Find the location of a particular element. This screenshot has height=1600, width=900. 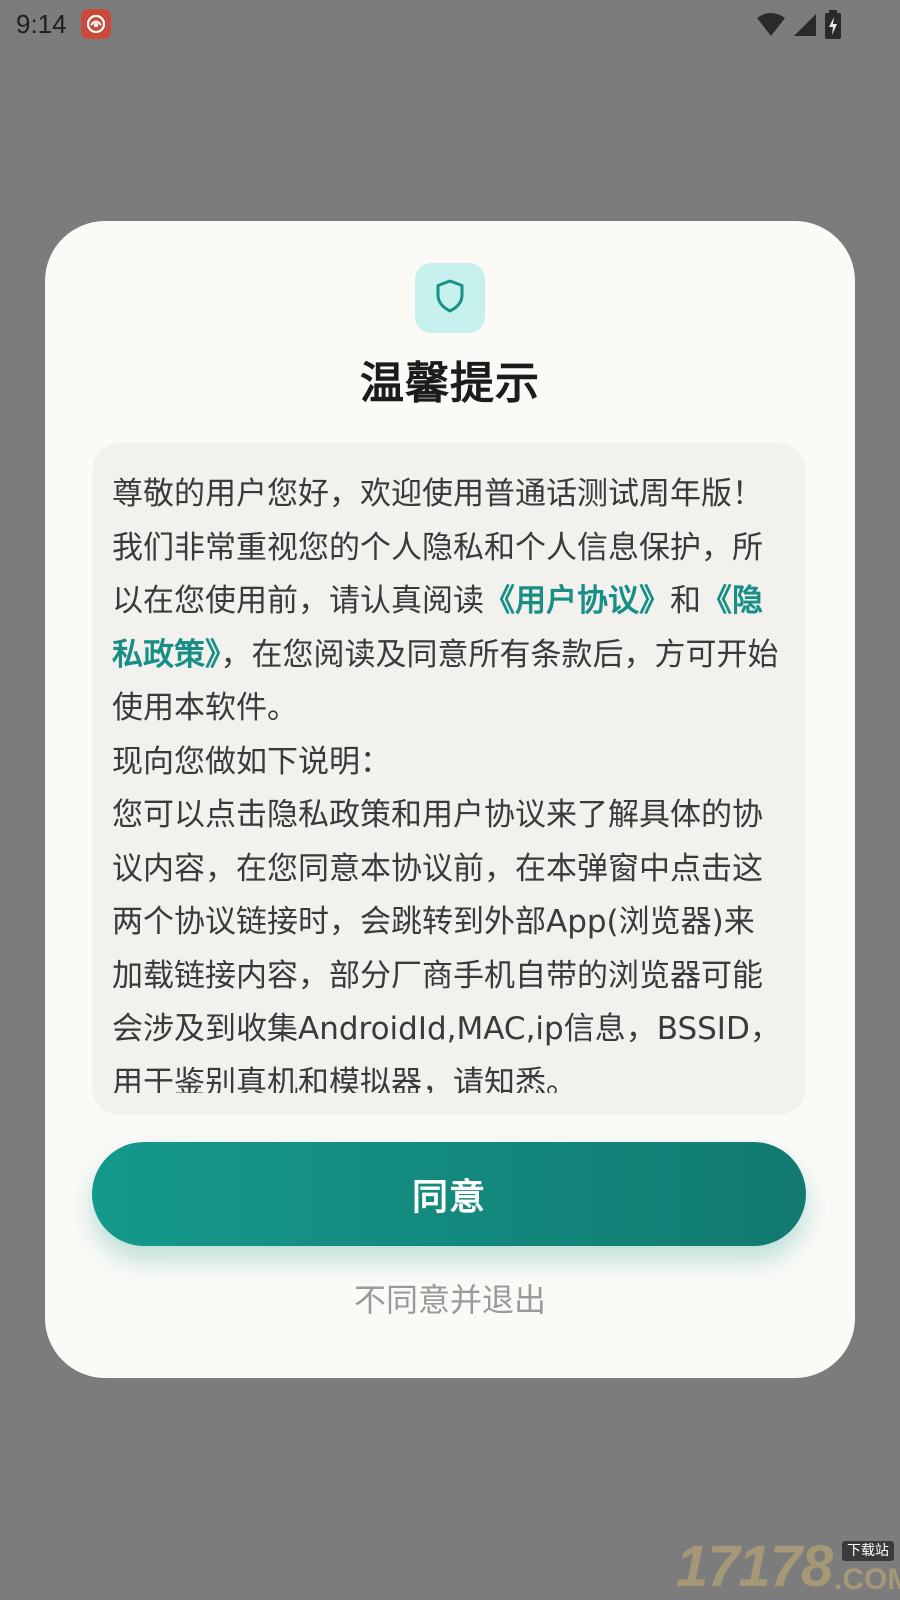

wifi-icon is located at coordinates (771, 27).